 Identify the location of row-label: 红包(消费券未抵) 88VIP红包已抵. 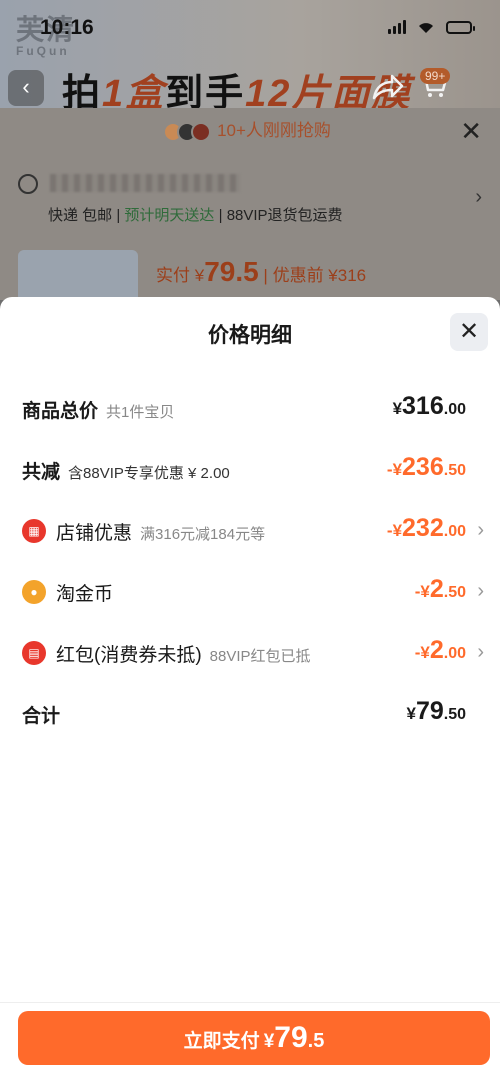
(183, 653).